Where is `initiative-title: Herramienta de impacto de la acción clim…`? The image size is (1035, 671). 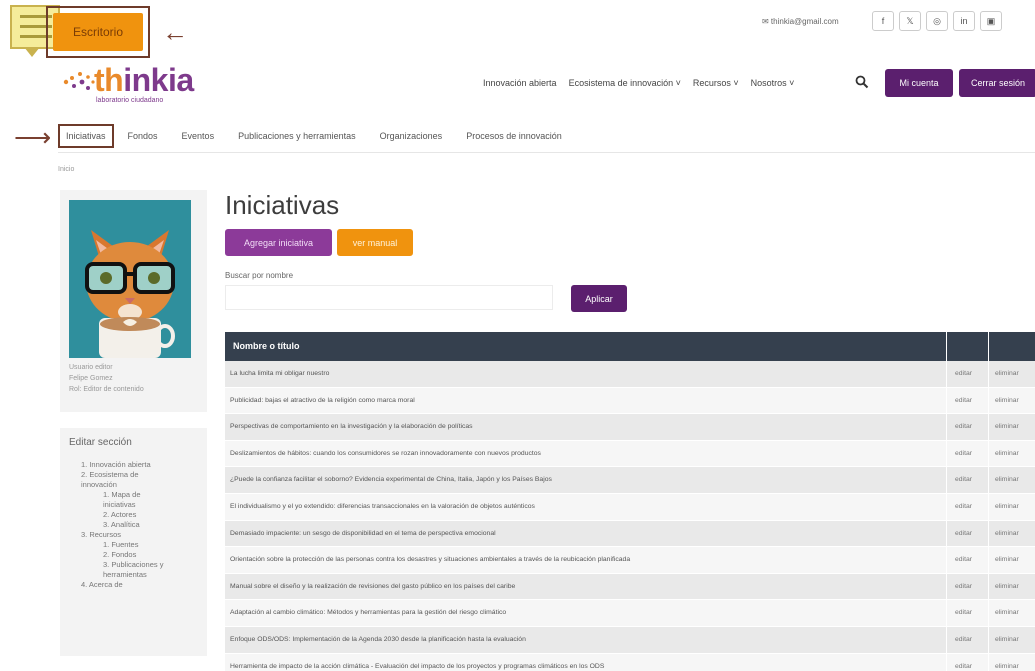 initiative-title: Herramienta de impacto de la acción clim… is located at coordinates (586, 662).